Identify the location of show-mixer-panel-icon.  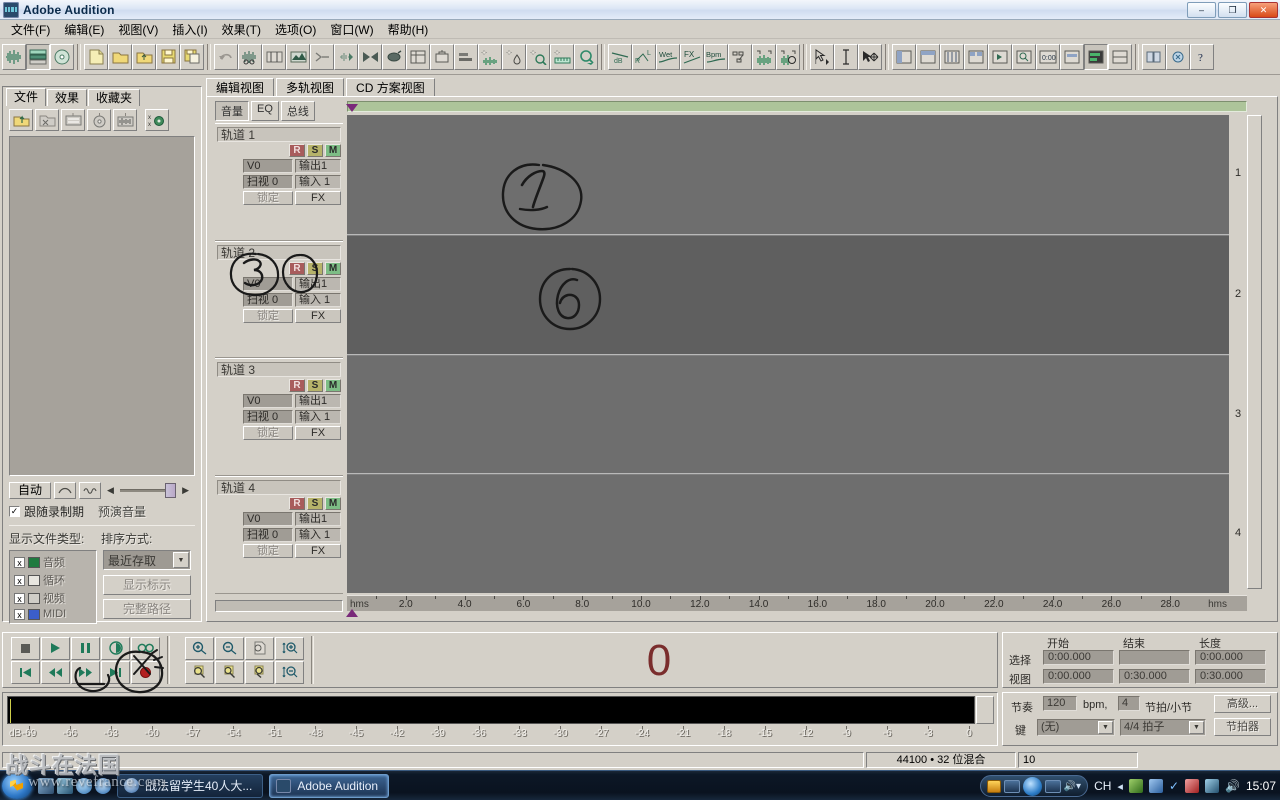
(952, 56).